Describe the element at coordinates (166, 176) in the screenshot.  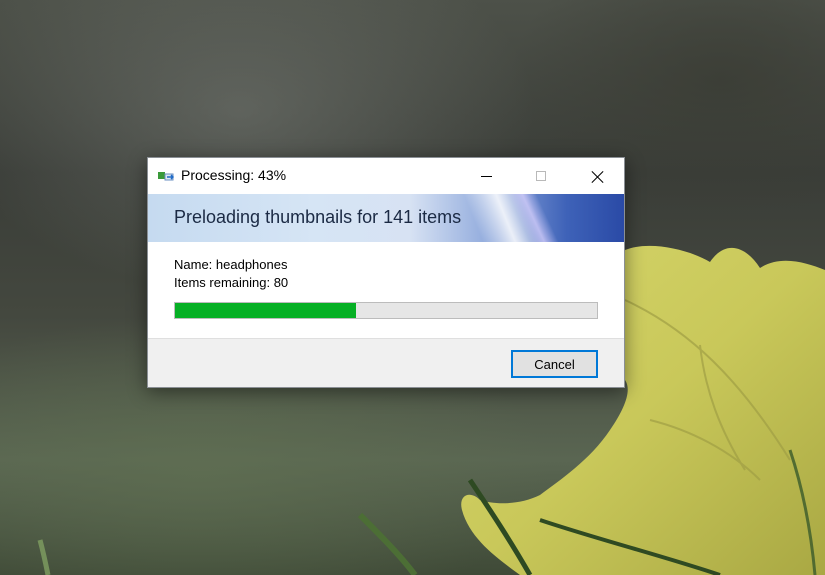
I see `file-copy-icon` at that location.